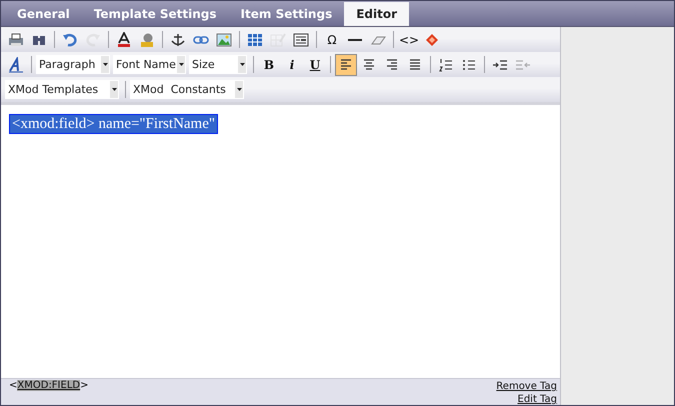 This screenshot has width=675, height=406. I want to click on image-icon, so click(224, 40).